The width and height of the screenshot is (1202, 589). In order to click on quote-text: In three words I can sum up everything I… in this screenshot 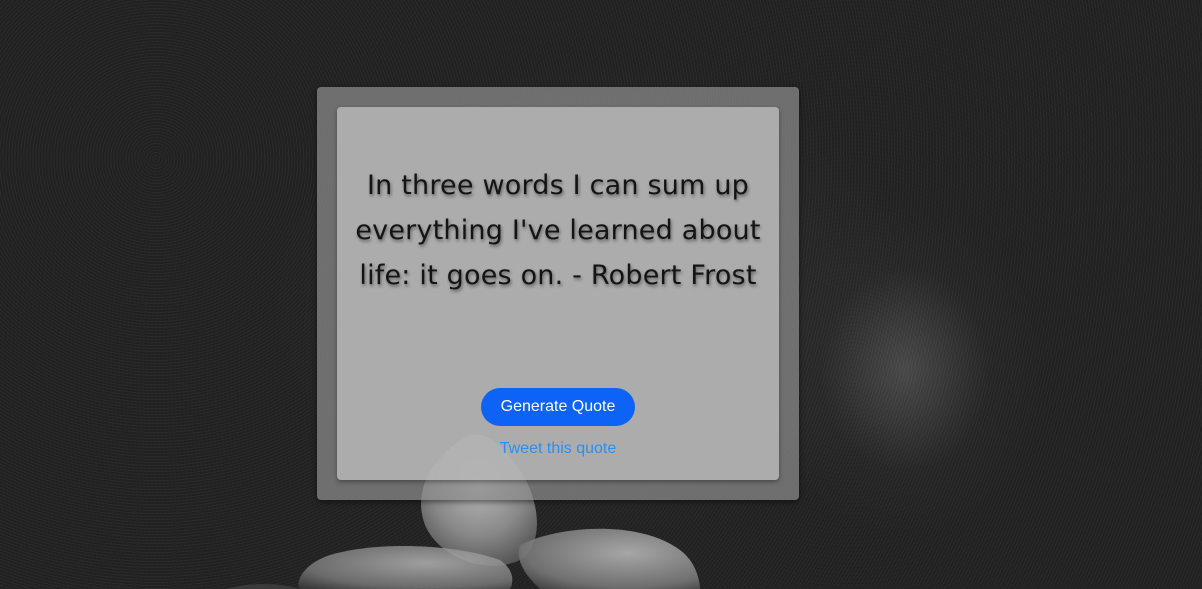, I will do `click(558, 230)`.